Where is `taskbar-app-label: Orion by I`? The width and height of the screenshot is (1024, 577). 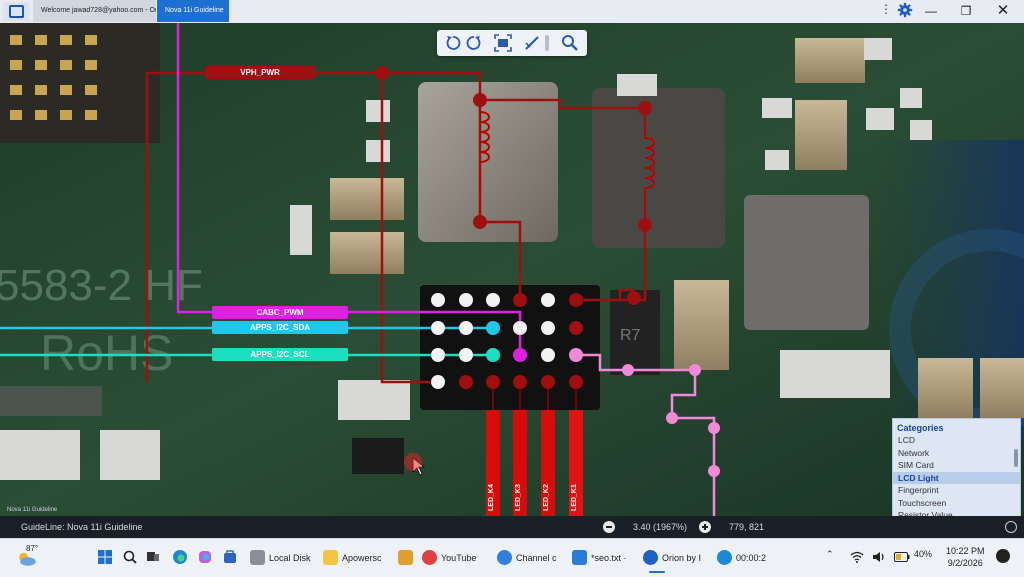 taskbar-app-label: Orion by I is located at coordinates (682, 558).